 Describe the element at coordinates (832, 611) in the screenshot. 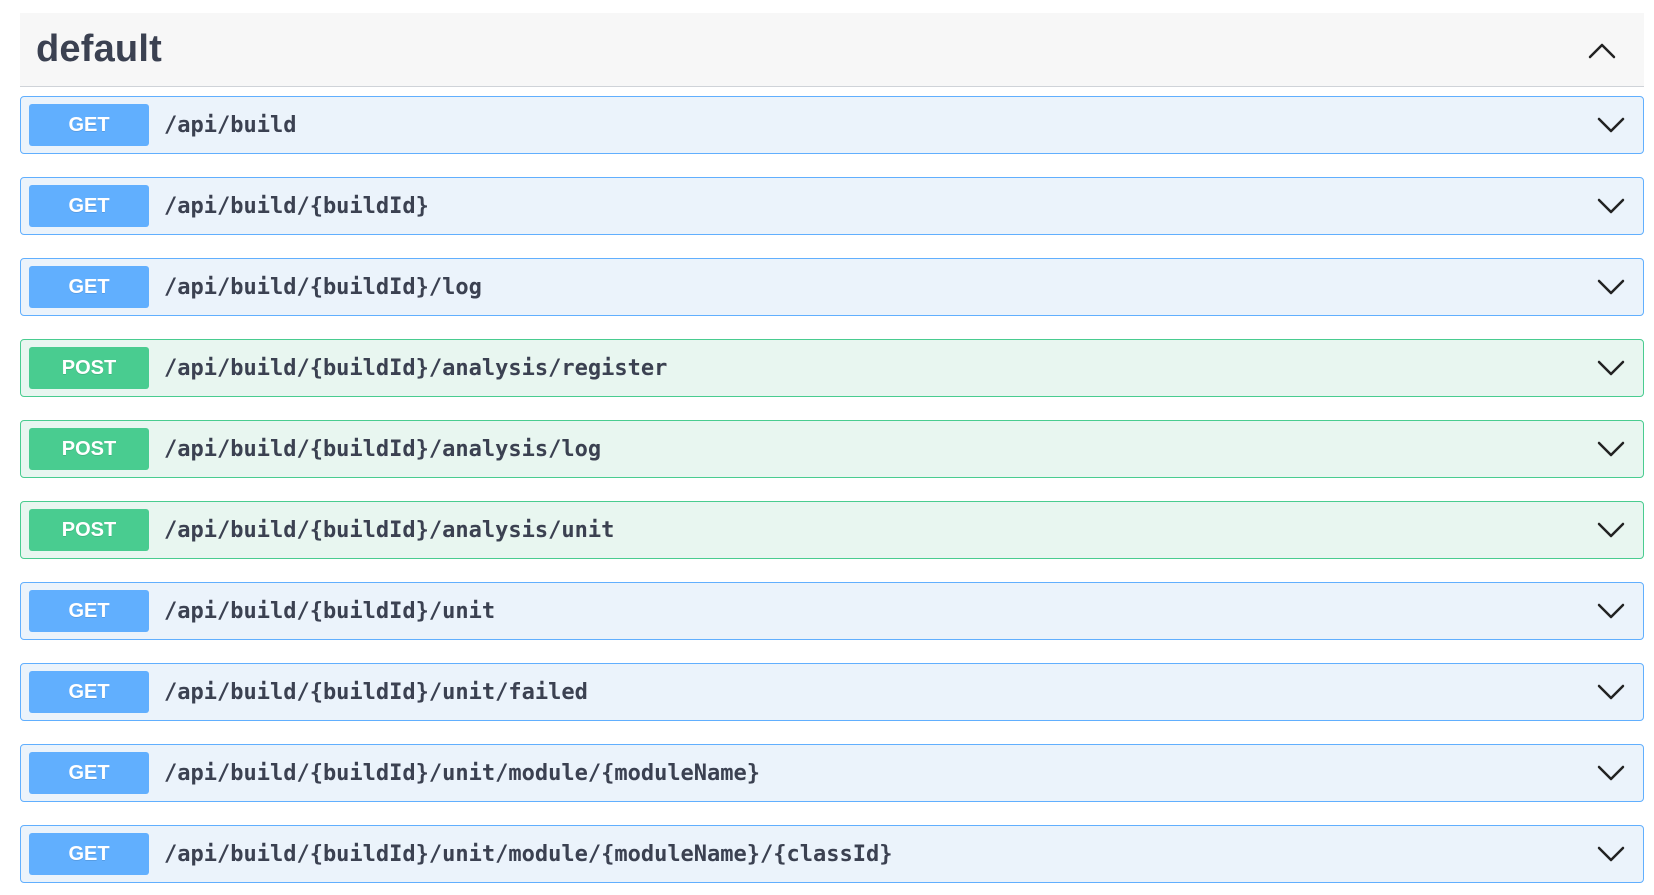

I see `operation-row: GET /api/build/{buildId}/unit` at that location.